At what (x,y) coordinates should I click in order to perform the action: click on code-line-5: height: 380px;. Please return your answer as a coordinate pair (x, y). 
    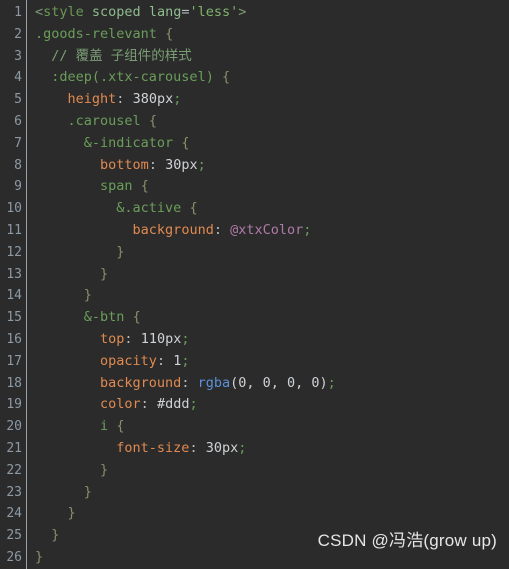
    Looking at the image, I should click on (272, 100).